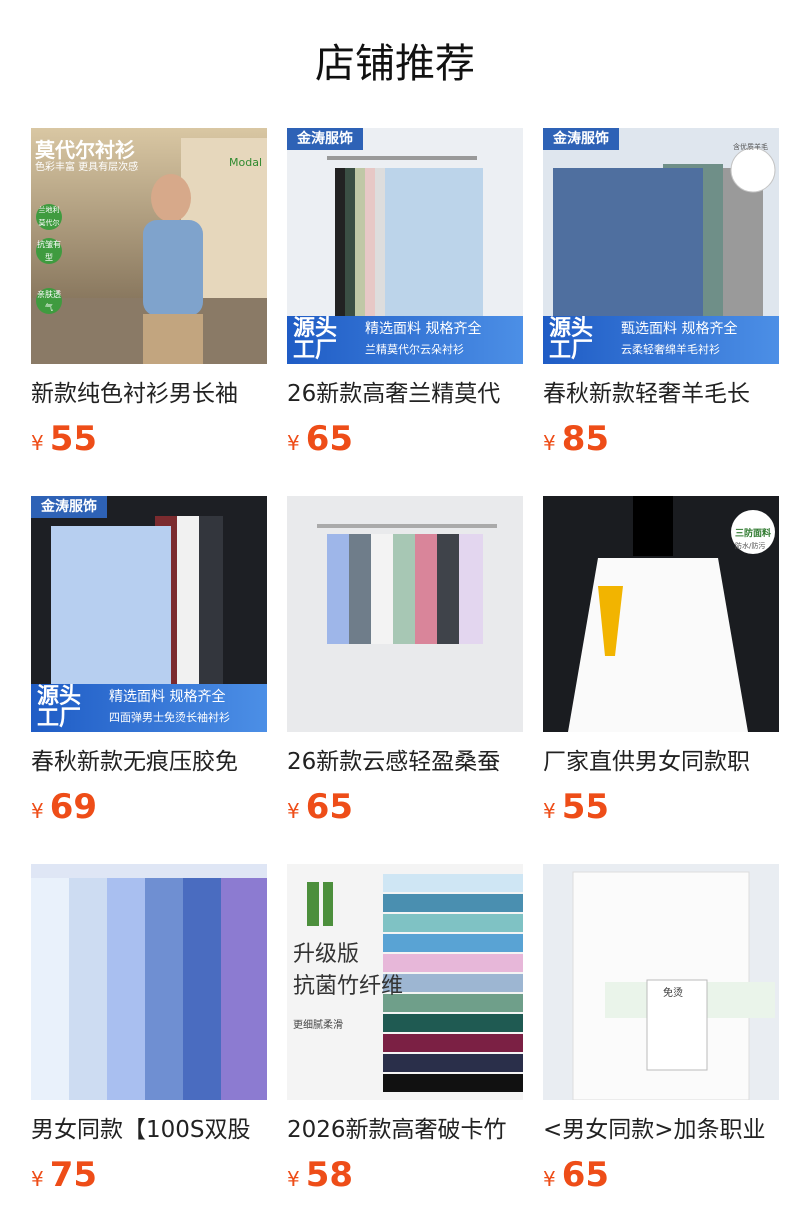 Image resolution: width=790 pixels, height=1232 pixels. I want to click on product-image: 金涛服饰 含优质羊毛 源头工厂 甄选面料 规格齐全 云柔轻奢绵羊毛衬衫, so click(661, 246).